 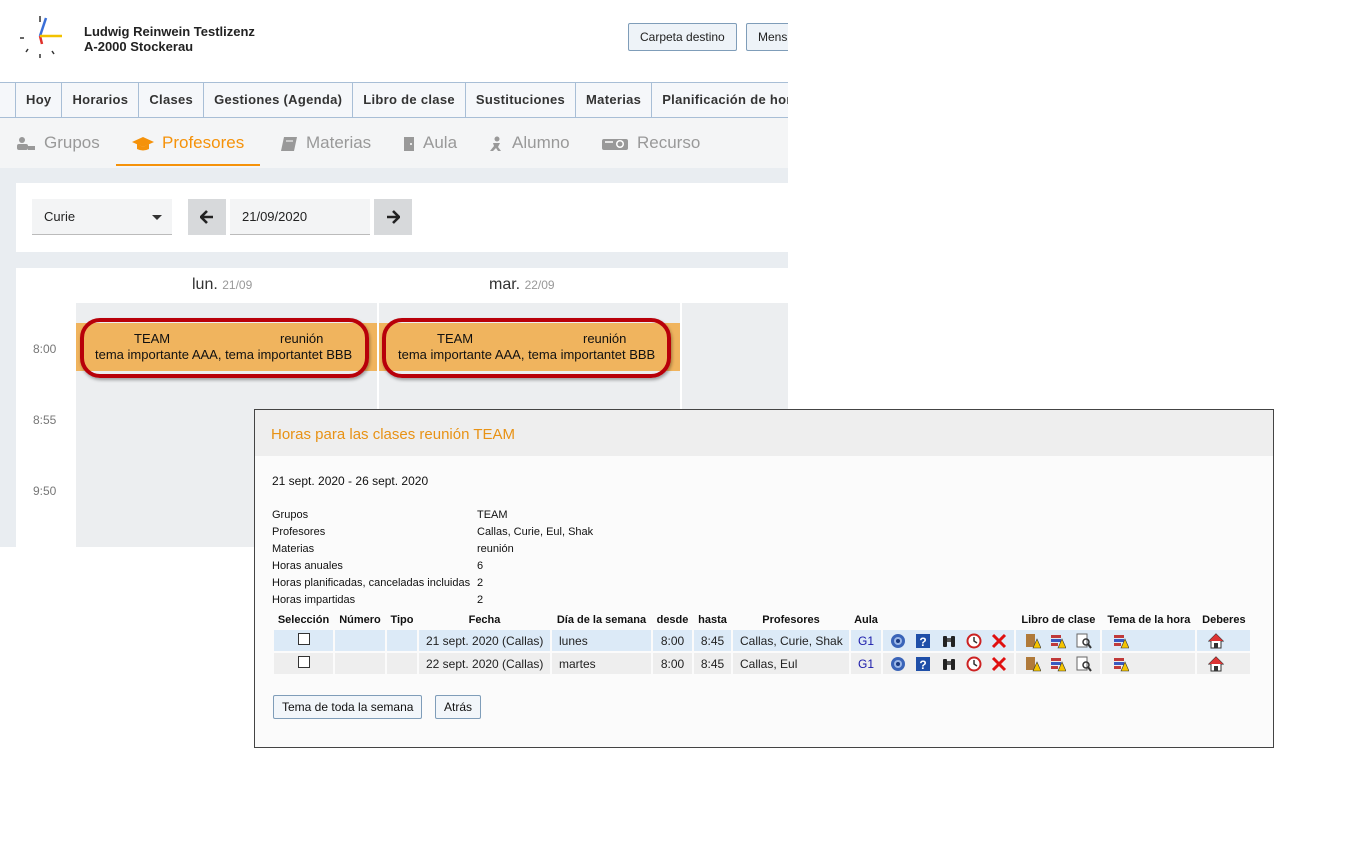 I want to click on day-date: 21/09, so click(x=237, y=285).